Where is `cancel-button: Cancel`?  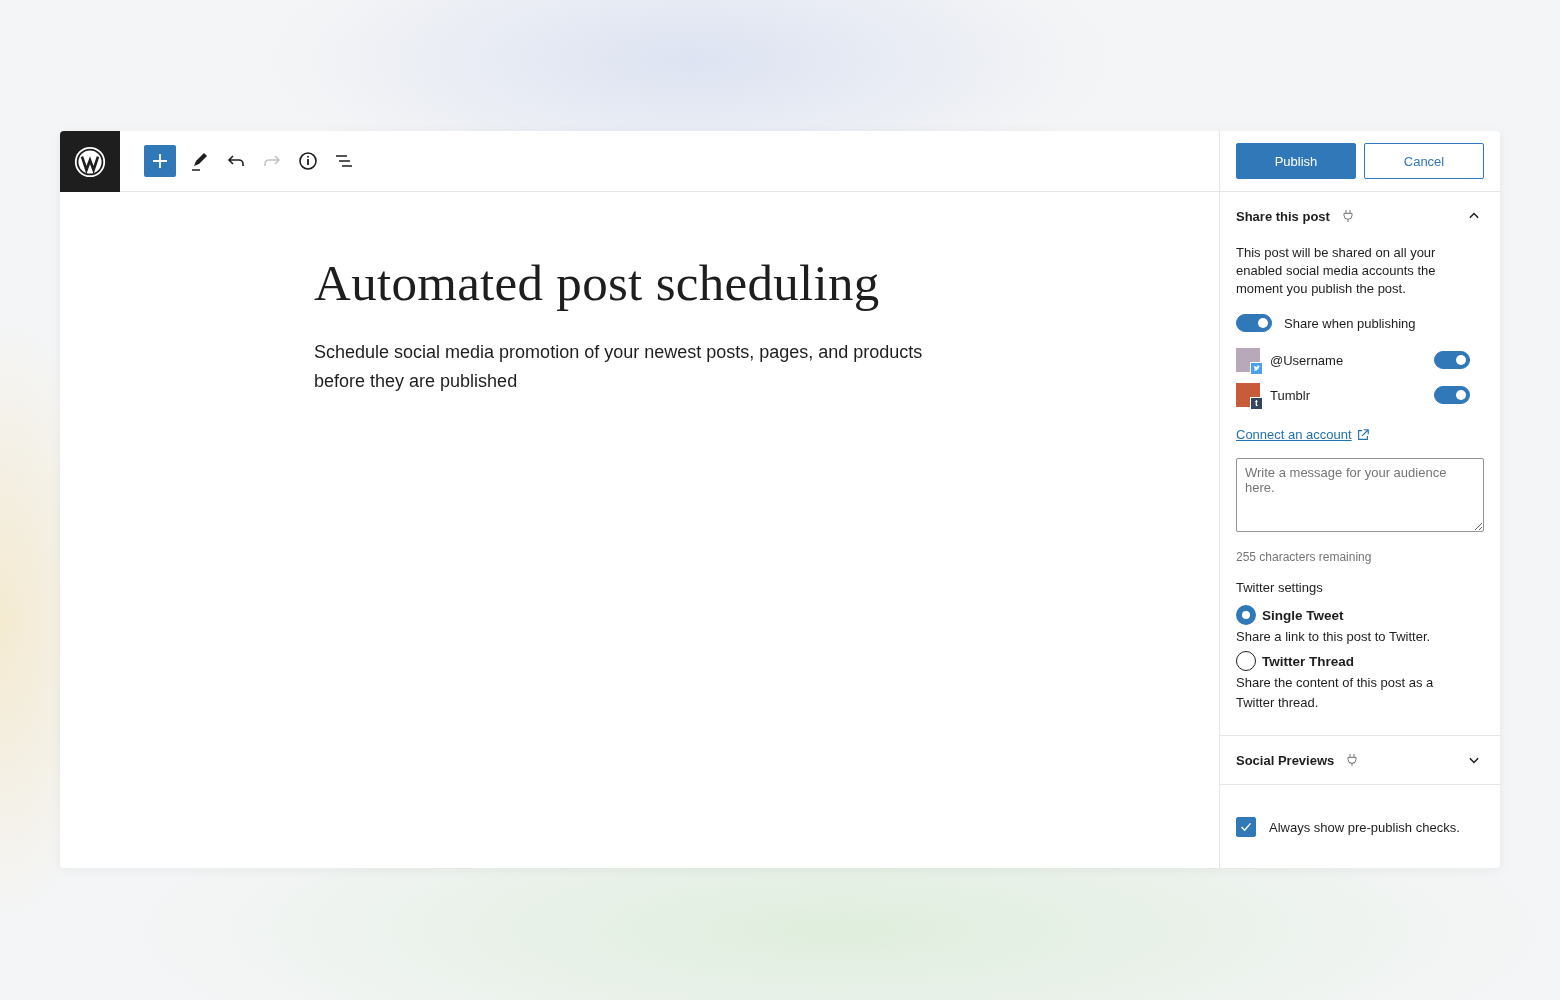
cancel-button: Cancel is located at coordinates (1424, 161).